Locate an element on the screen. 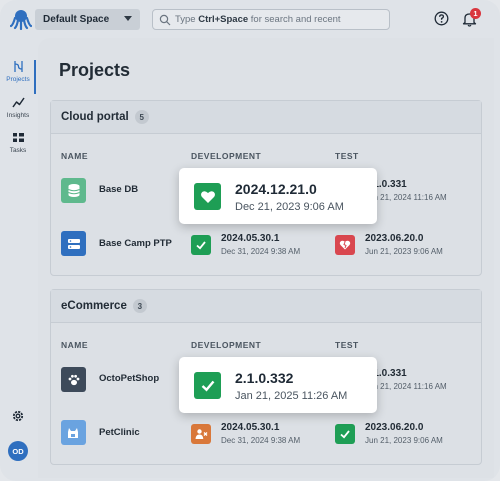  project-name: Base DB is located at coordinates (118, 189).